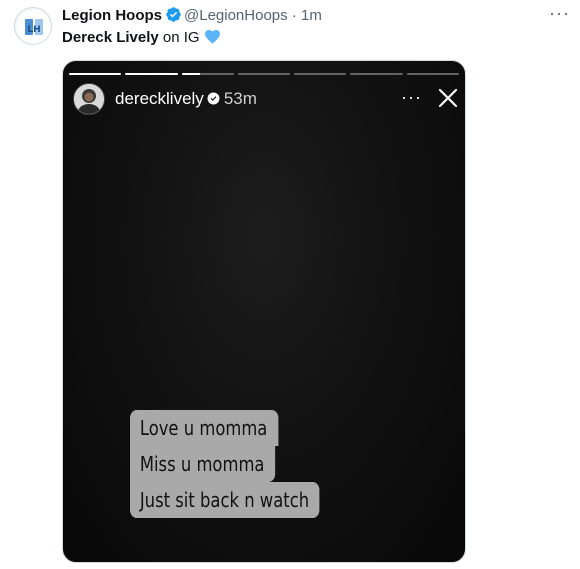 The image size is (580, 569). What do you see at coordinates (311, 15) in the screenshot?
I see `tweet-time: 1m` at bounding box center [311, 15].